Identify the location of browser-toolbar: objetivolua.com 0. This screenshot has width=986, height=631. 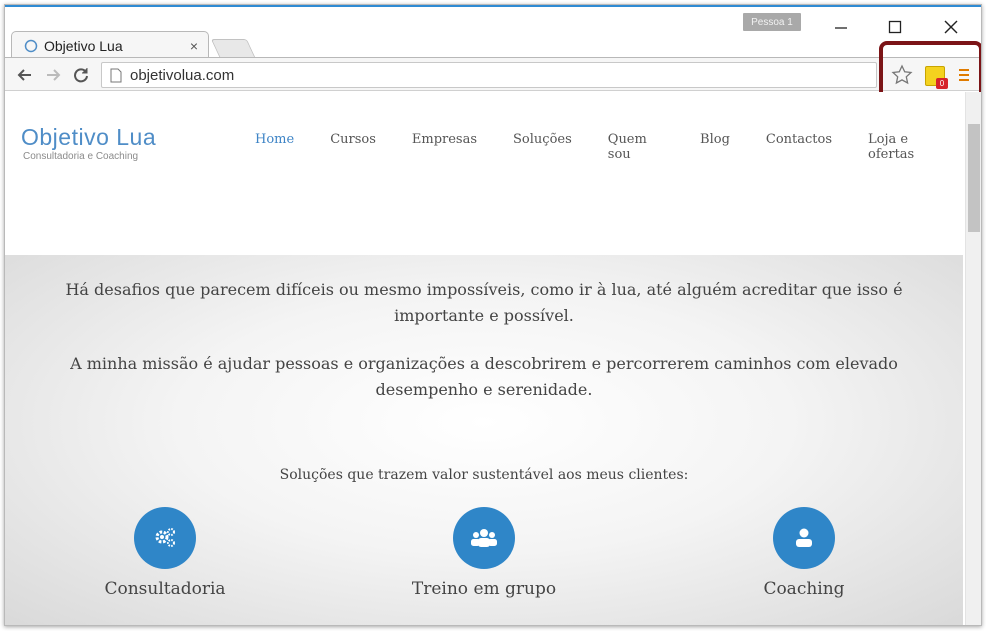
(493, 74).